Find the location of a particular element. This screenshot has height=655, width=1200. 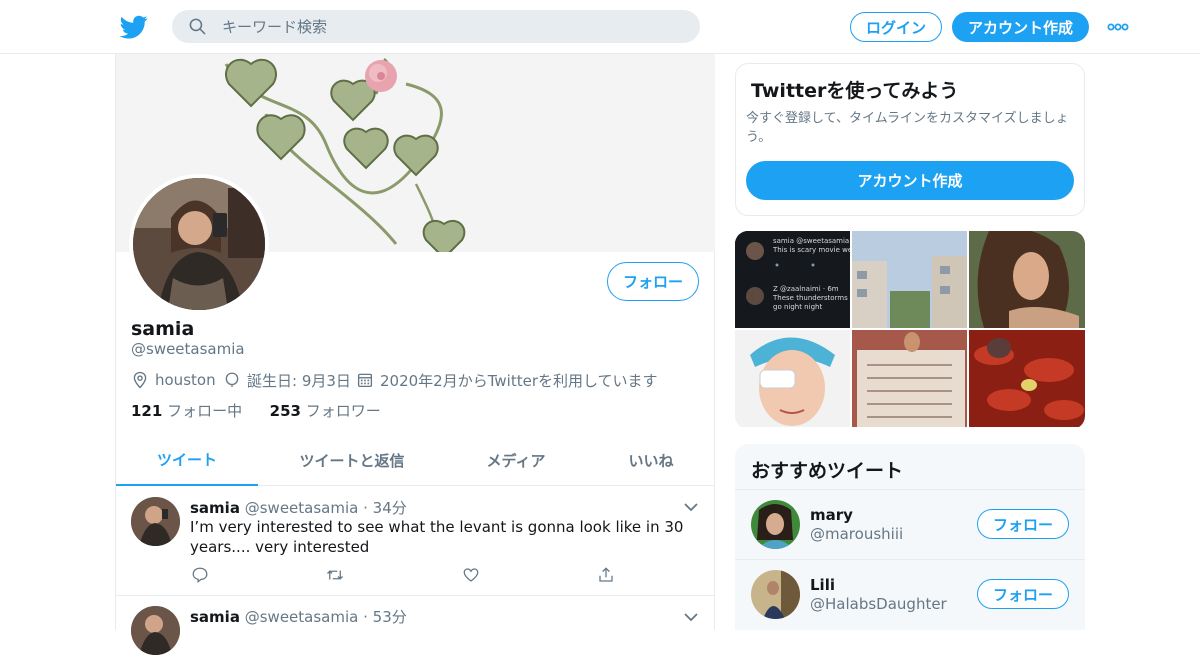

followers-count: 253 is located at coordinates (285, 411).